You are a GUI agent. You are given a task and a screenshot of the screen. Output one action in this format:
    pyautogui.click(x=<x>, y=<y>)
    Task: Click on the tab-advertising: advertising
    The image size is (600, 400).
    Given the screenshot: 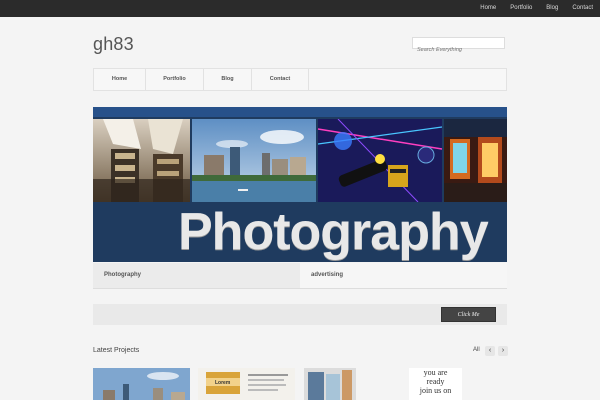 What is the action you would take?
    pyautogui.click(x=403, y=275)
    